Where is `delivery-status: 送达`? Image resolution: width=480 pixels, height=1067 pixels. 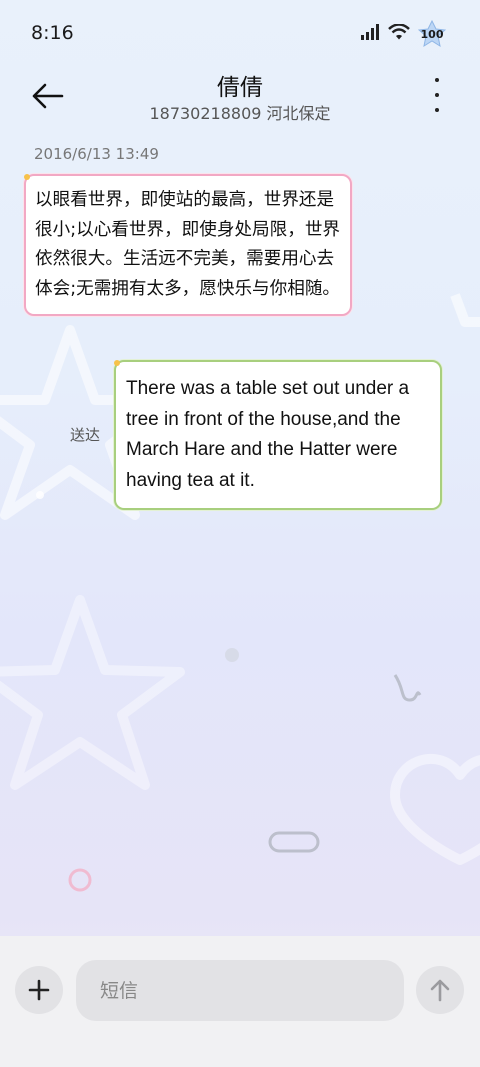 delivery-status: 送达 is located at coordinates (85, 435).